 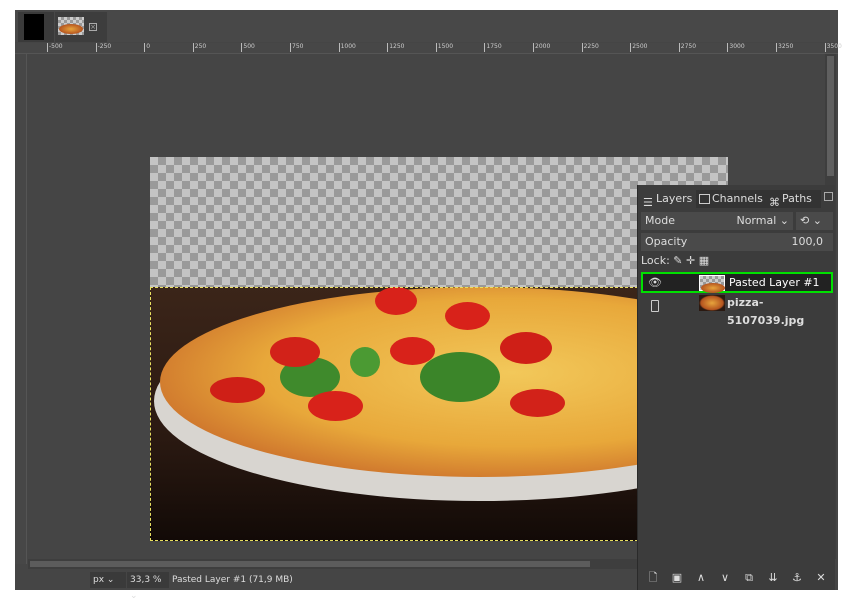 What do you see at coordinates (774, 282) in the screenshot?
I see `layer-name: Pasted Layer #1` at bounding box center [774, 282].